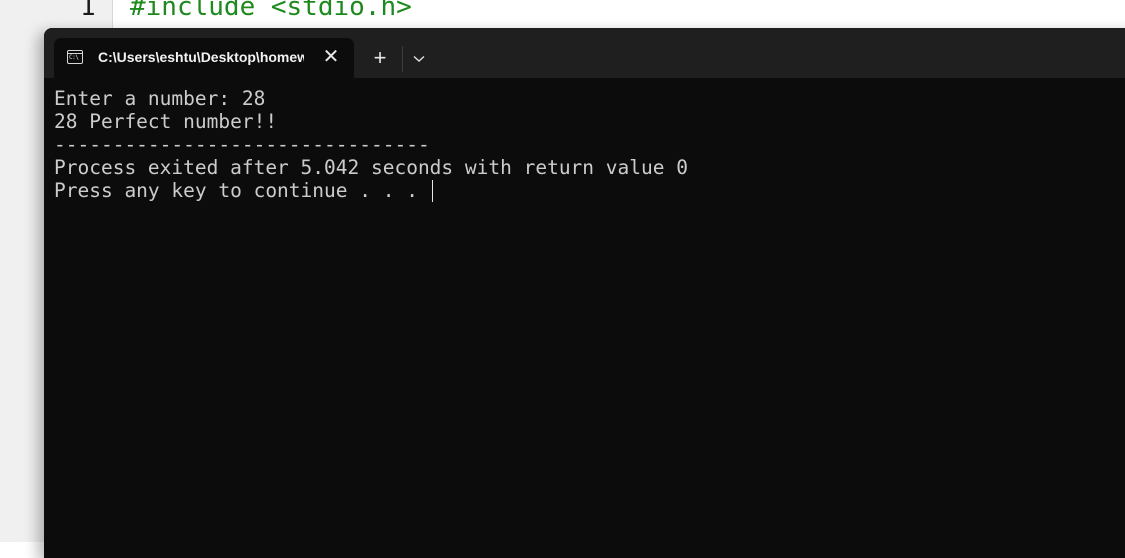  Describe the element at coordinates (242, 190) in the screenshot. I see `continue-prompt-text: Press any key to continue . . .` at that location.